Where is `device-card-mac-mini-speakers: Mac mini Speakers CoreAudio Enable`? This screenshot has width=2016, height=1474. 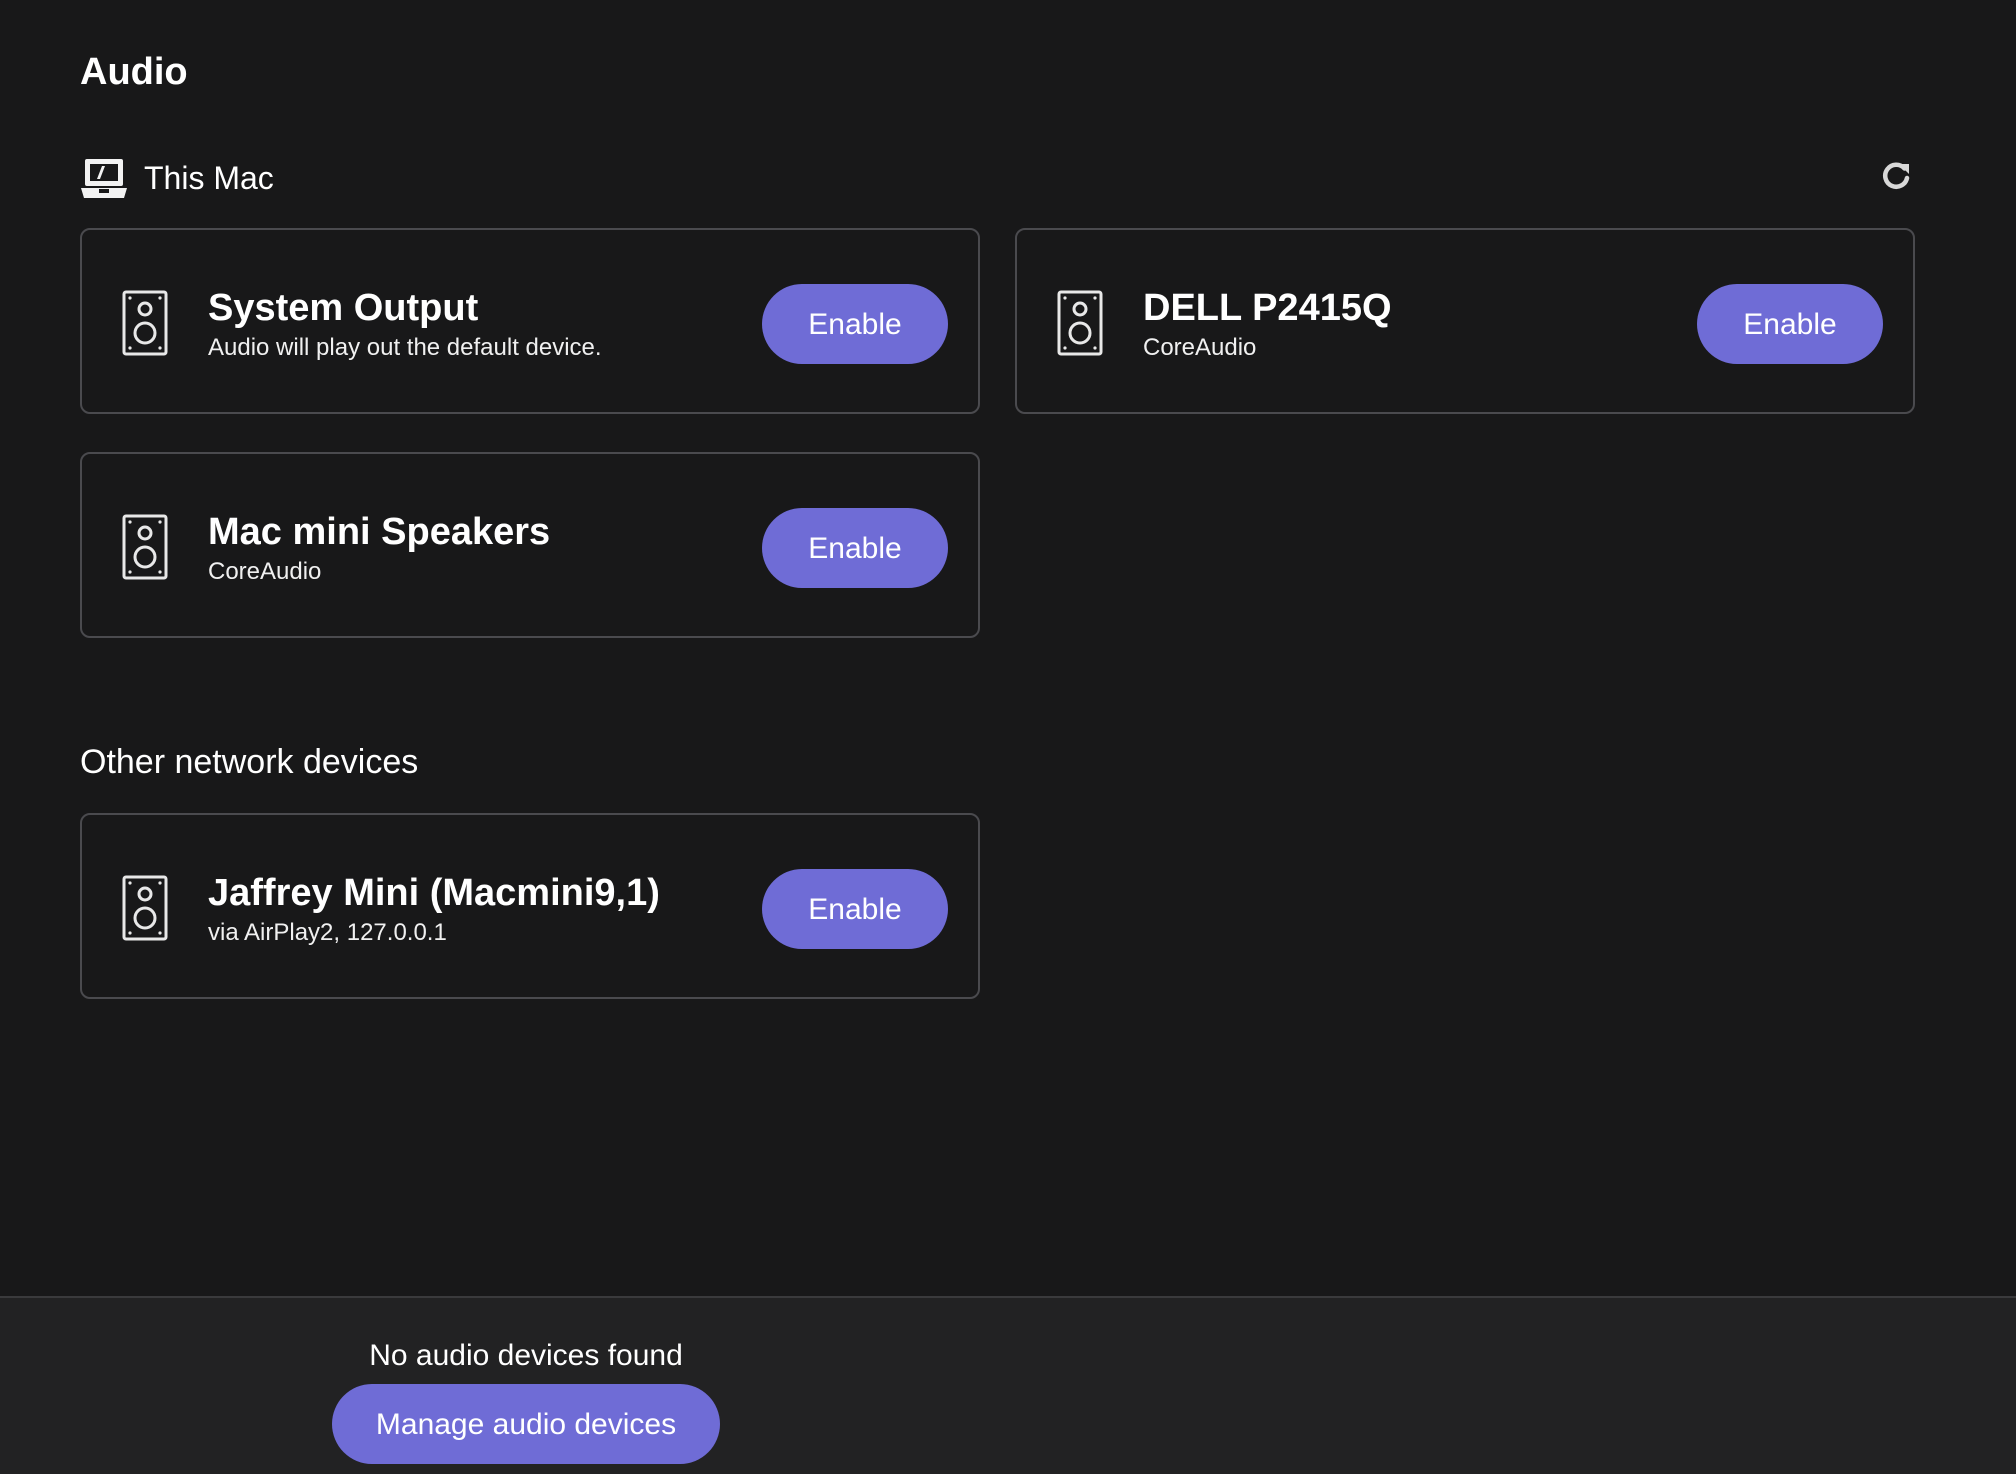 device-card-mac-mini-speakers: Mac mini Speakers CoreAudio Enable is located at coordinates (530, 545).